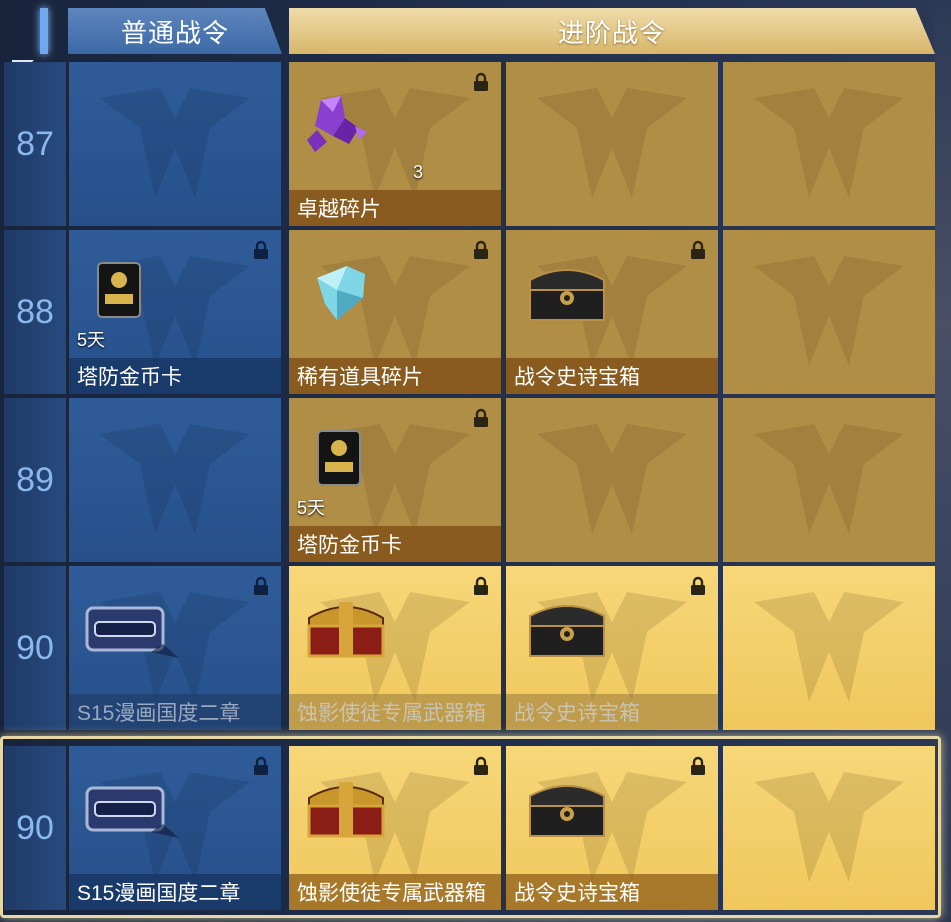  I want to click on level-number: 88, so click(35, 312).